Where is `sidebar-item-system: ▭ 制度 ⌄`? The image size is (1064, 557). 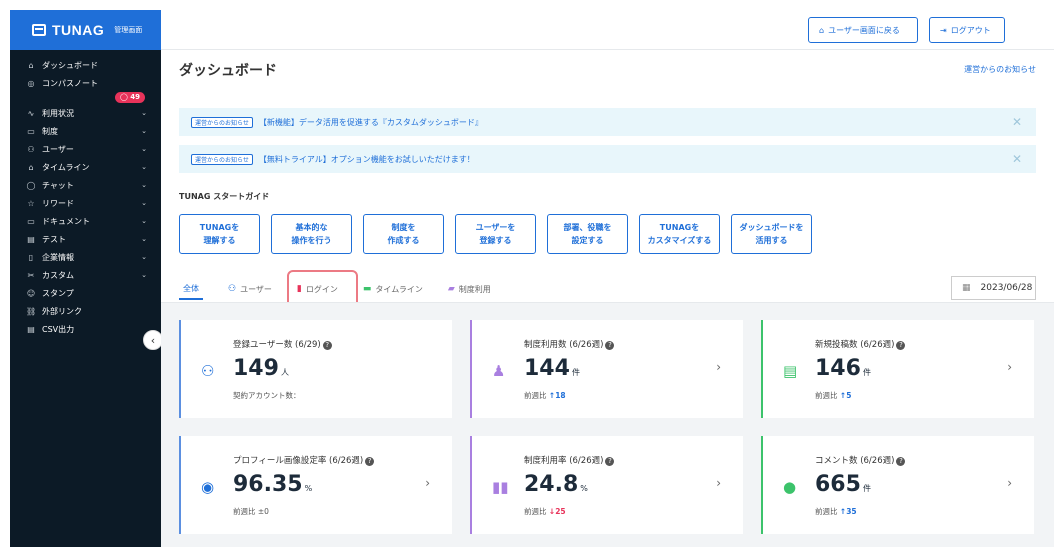 sidebar-item-system: ▭ 制度 ⌄ is located at coordinates (85, 131).